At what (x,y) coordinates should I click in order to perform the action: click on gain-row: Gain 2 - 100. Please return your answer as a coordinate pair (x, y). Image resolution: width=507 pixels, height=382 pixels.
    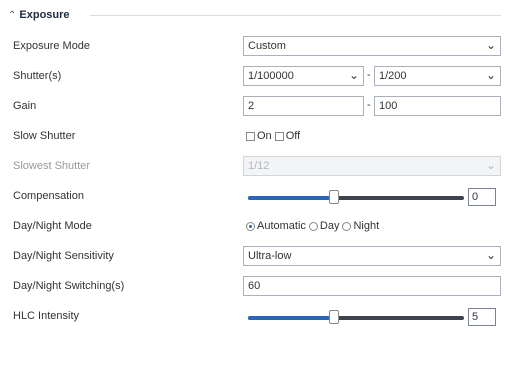
    Looking at the image, I should click on (253, 107).